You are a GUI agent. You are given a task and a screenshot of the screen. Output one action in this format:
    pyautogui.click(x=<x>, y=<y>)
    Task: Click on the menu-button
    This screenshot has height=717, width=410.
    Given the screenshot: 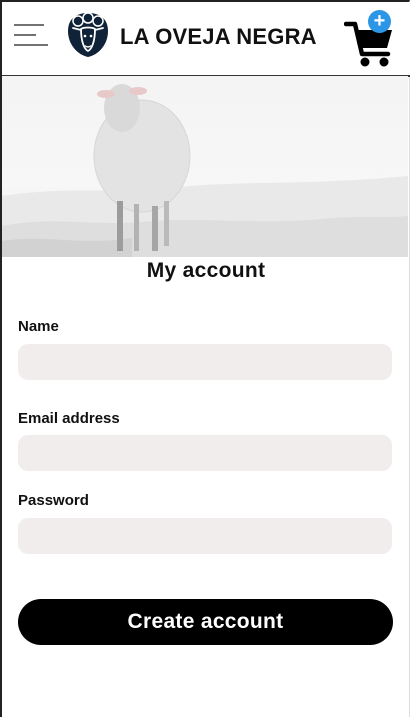 What is the action you would take?
    pyautogui.click(x=31, y=36)
    